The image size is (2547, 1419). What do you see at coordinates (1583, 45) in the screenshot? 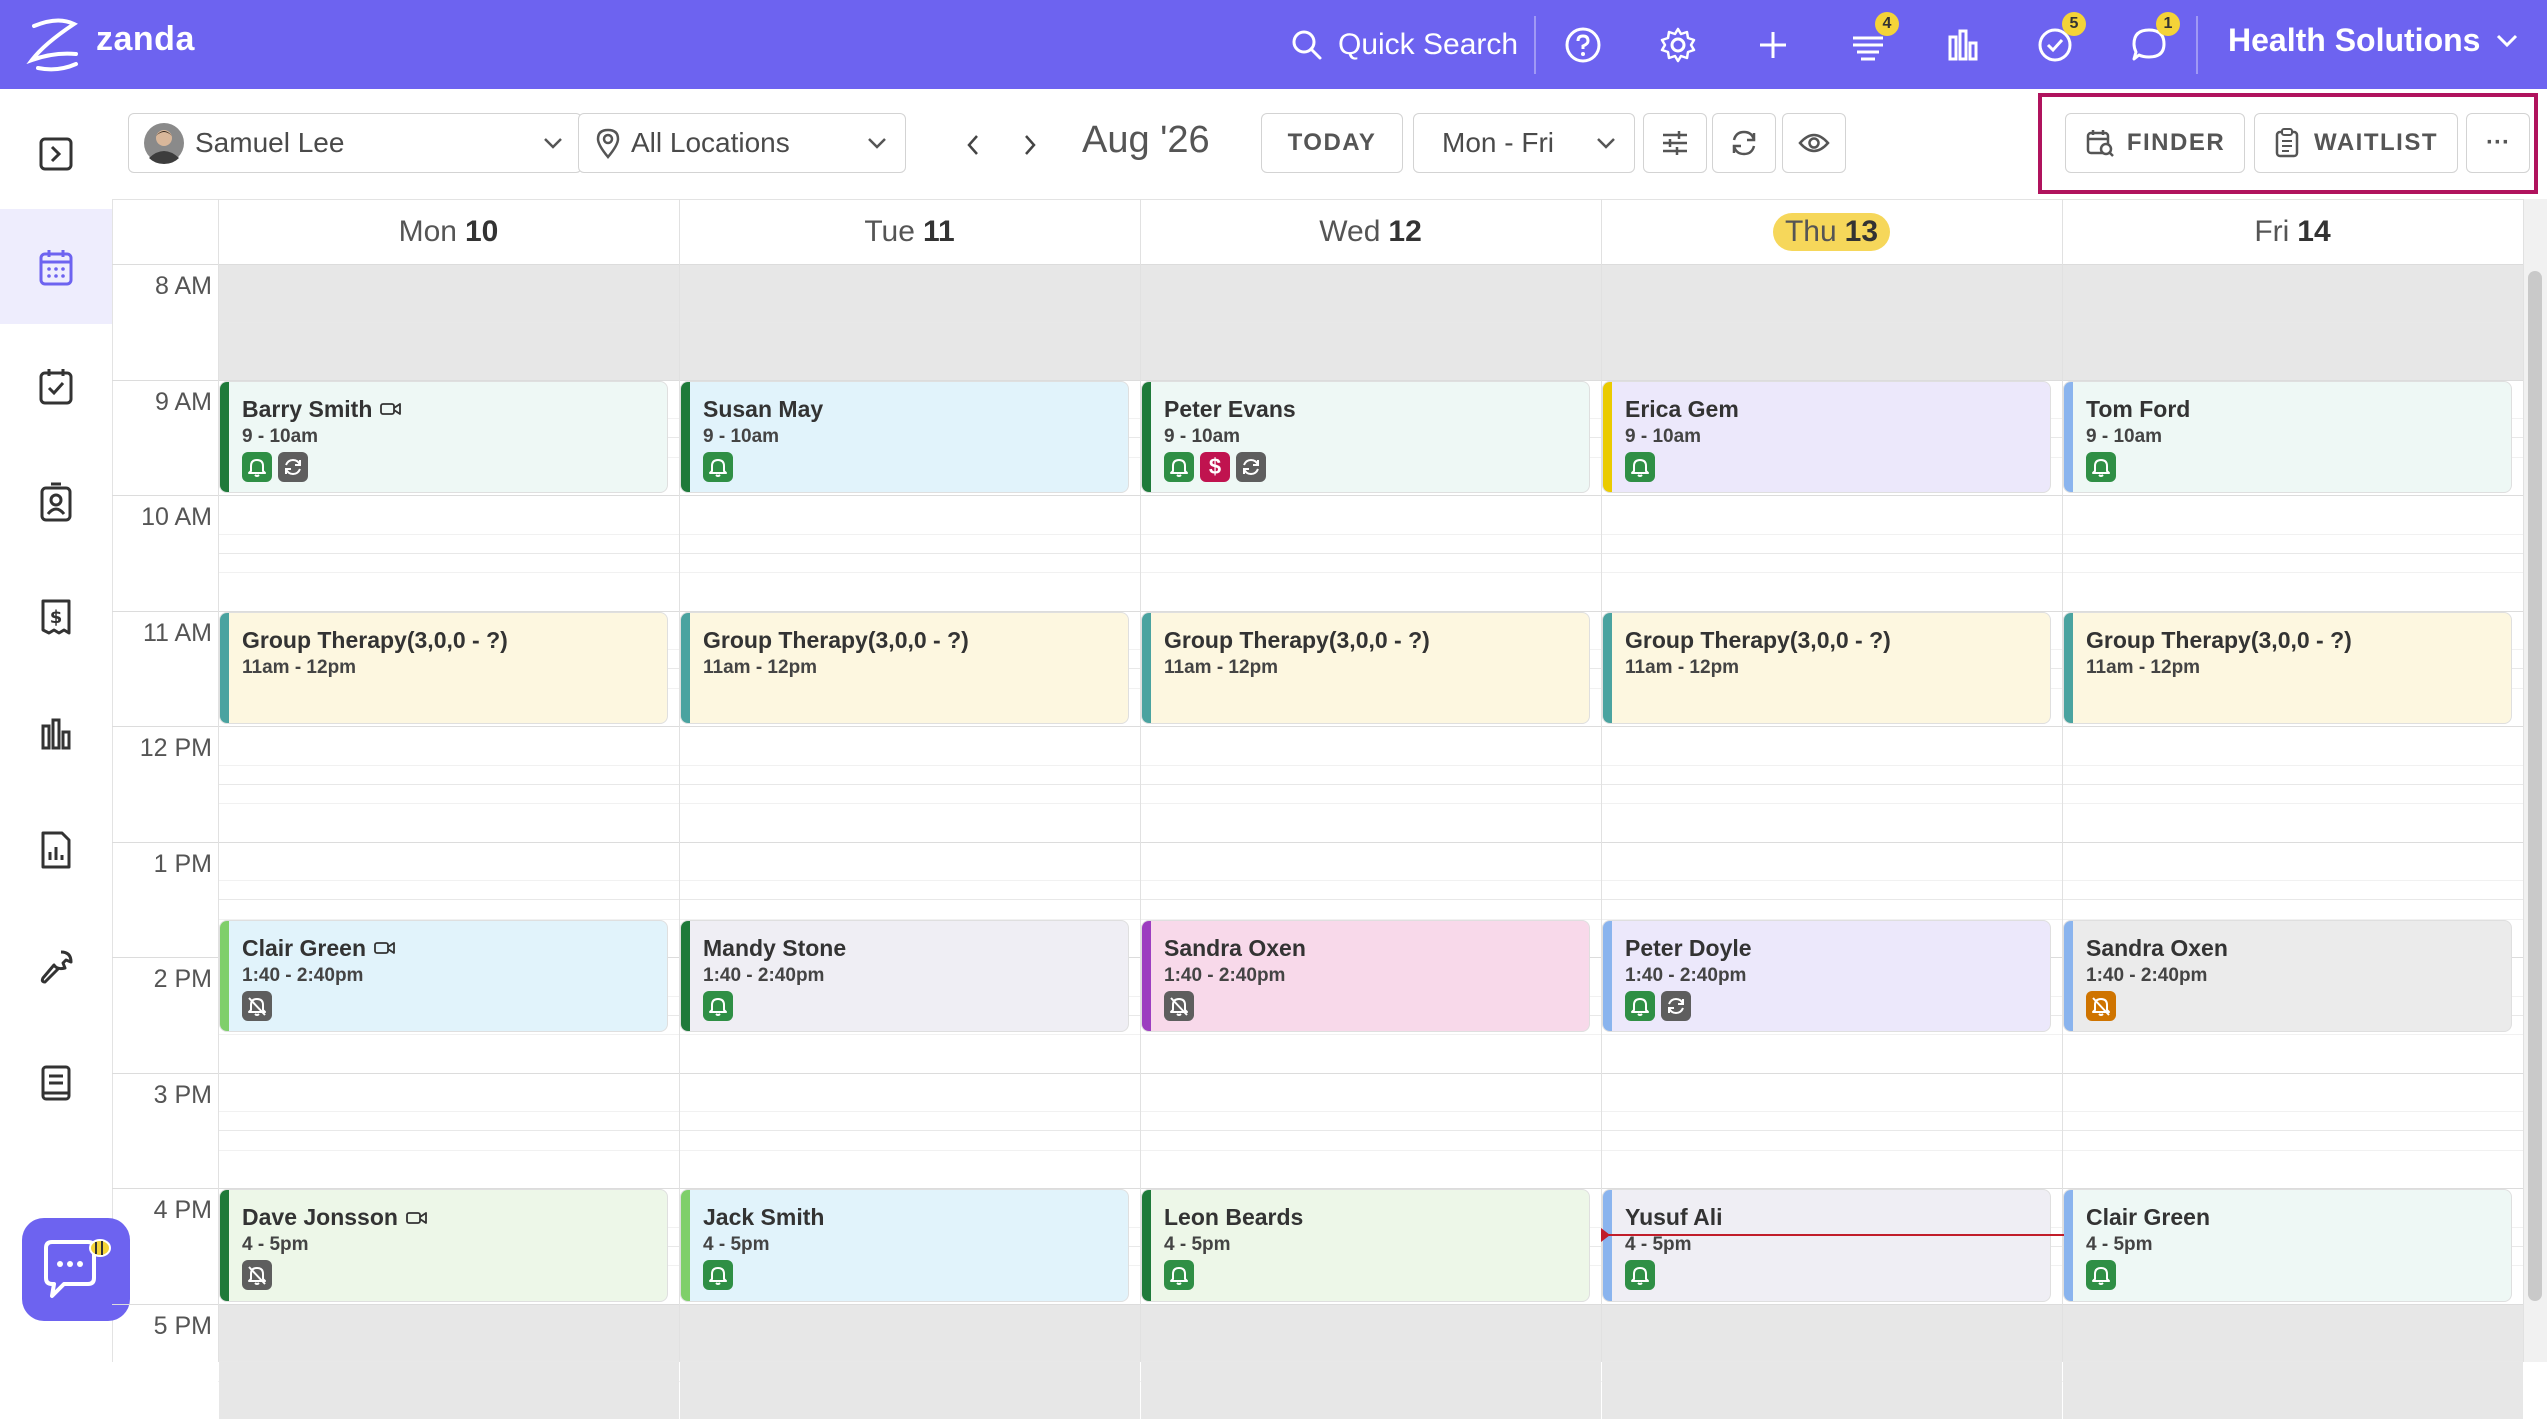
I see `help-button` at bounding box center [1583, 45].